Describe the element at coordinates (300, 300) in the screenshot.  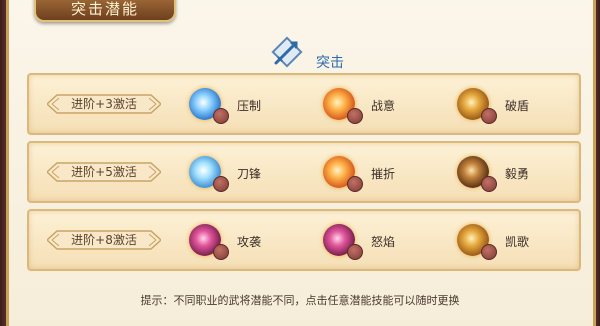
I see `hint-text: 提示：不同职业的武将潜能不同，点击任意潜能技能可以随时更换` at that location.